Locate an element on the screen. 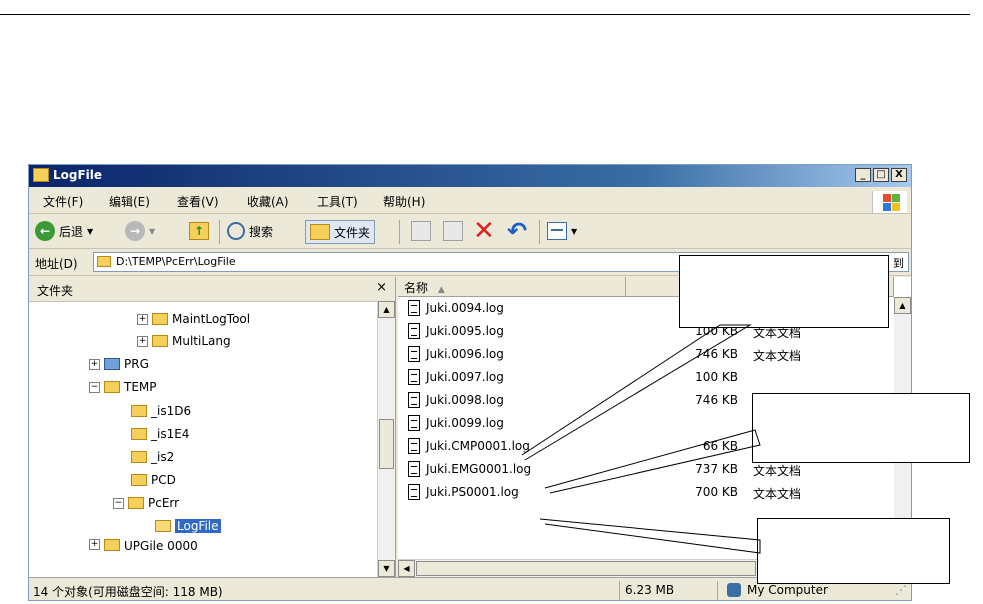 The image size is (983, 604). file-row: Juki.0097.log 100 KB is located at coordinates (648, 378).